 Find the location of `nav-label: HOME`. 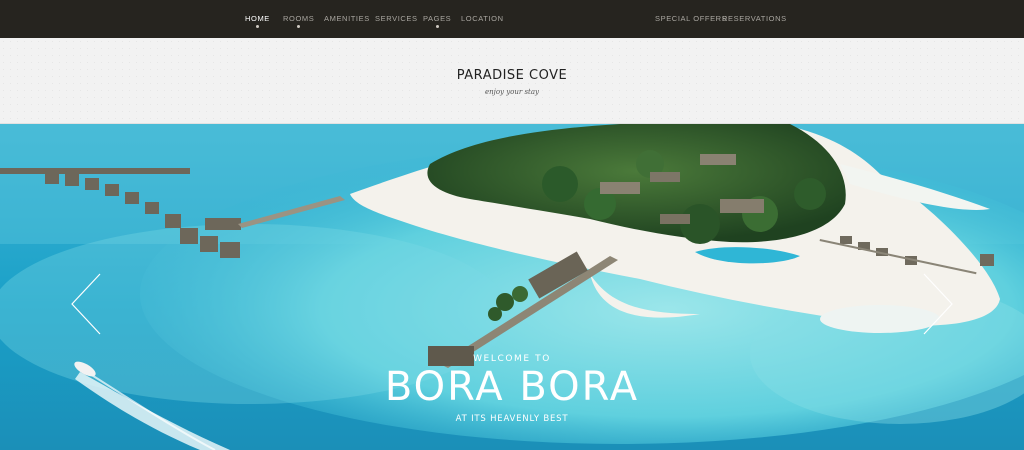

nav-label: HOME is located at coordinates (257, 18).